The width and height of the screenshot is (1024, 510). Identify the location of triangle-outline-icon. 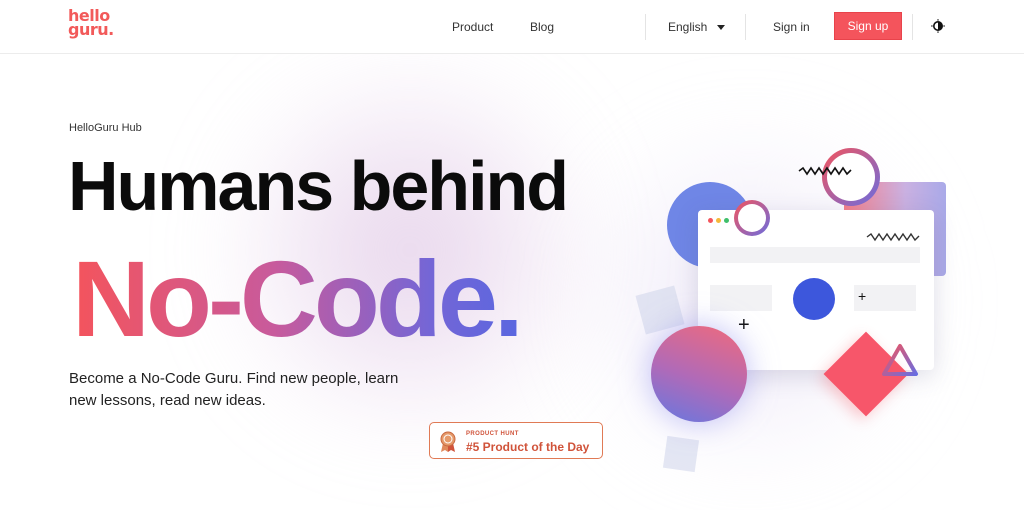
(900, 360).